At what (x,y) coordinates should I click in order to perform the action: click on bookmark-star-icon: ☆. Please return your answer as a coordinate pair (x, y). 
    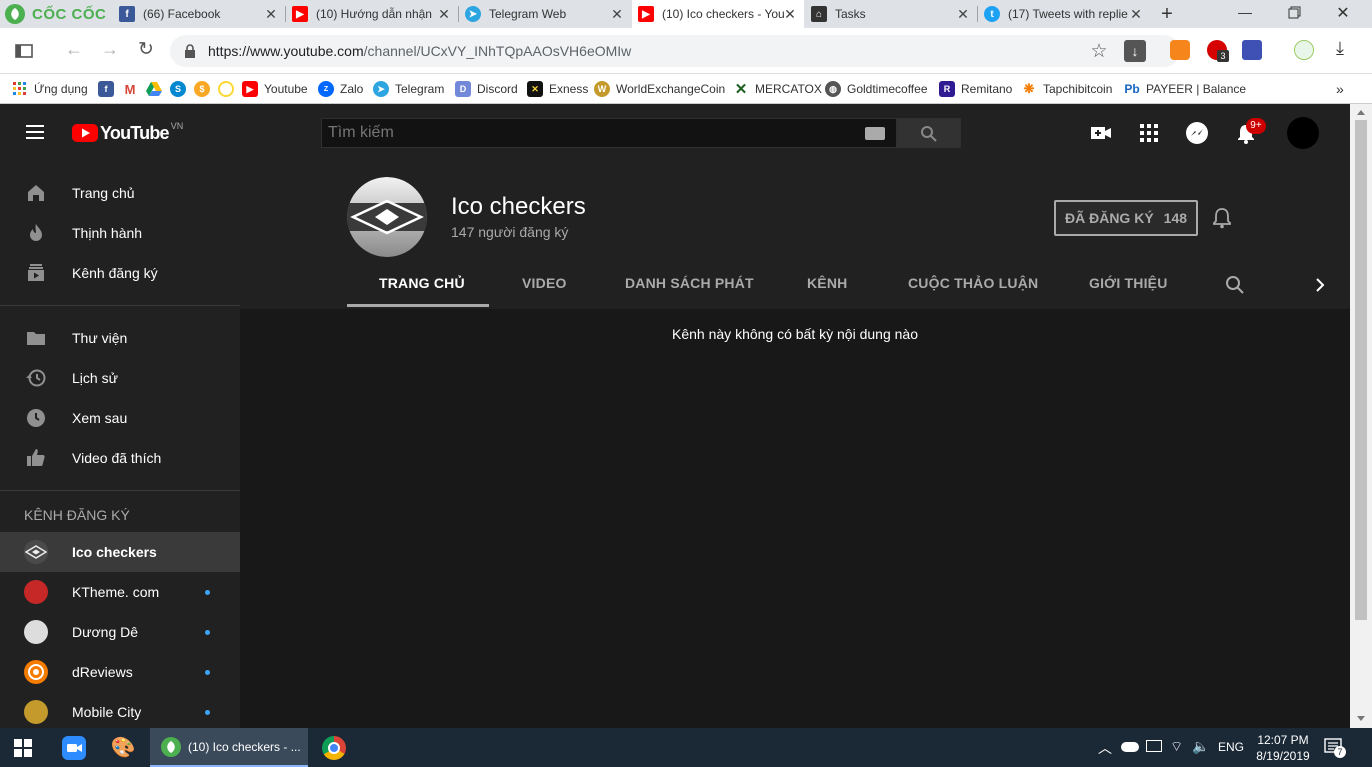
    Looking at the image, I should click on (1099, 51).